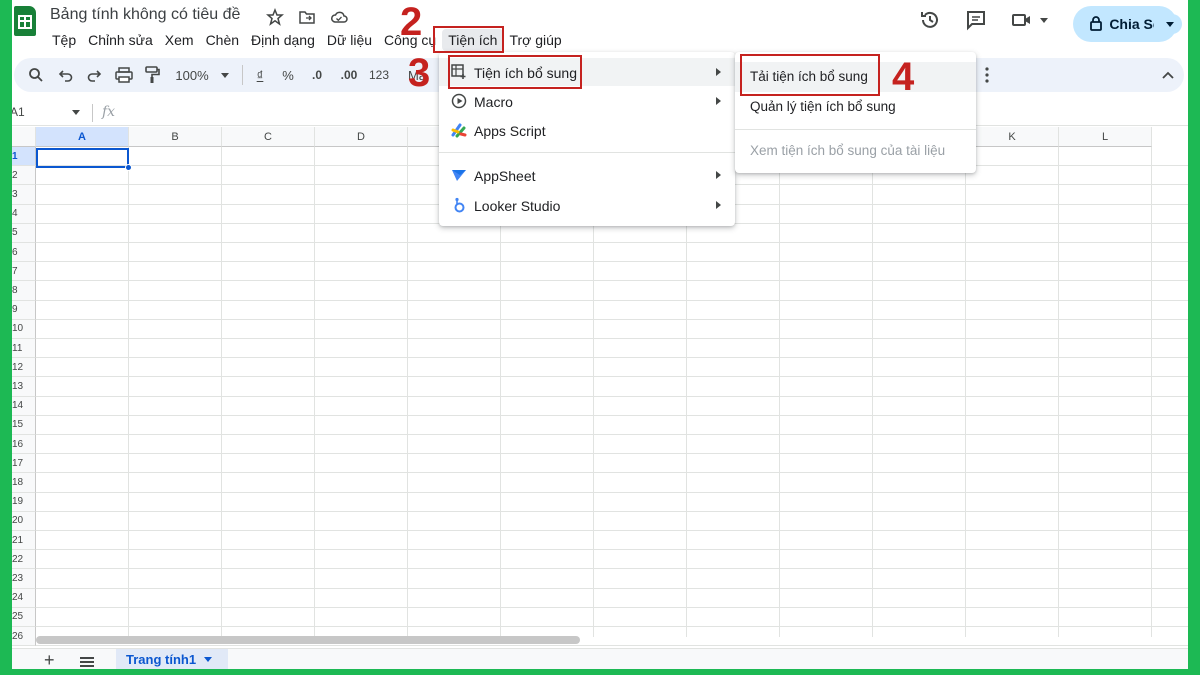 This screenshot has width=1200, height=675. What do you see at coordinates (288, 75) in the screenshot?
I see `percent-format-button: %` at bounding box center [288, 75].